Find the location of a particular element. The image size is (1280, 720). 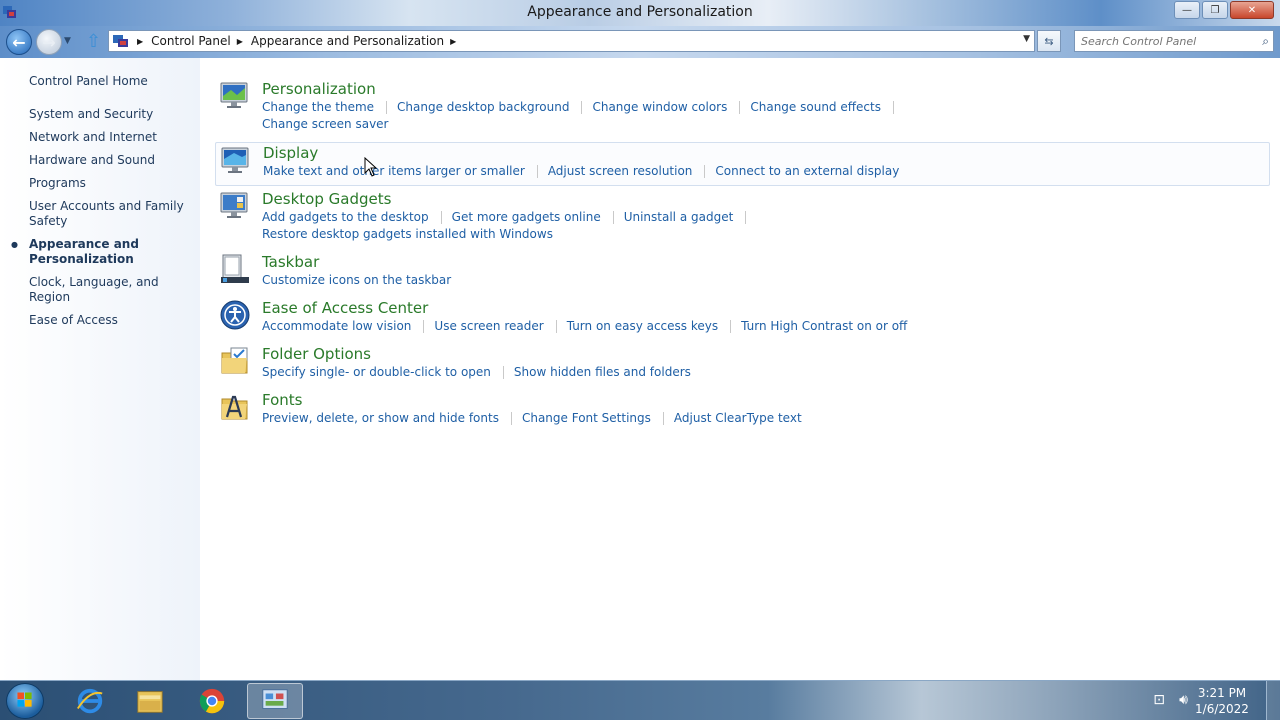

link-change-desktop-background: Change desktop background is located at coordinates (483, 107).